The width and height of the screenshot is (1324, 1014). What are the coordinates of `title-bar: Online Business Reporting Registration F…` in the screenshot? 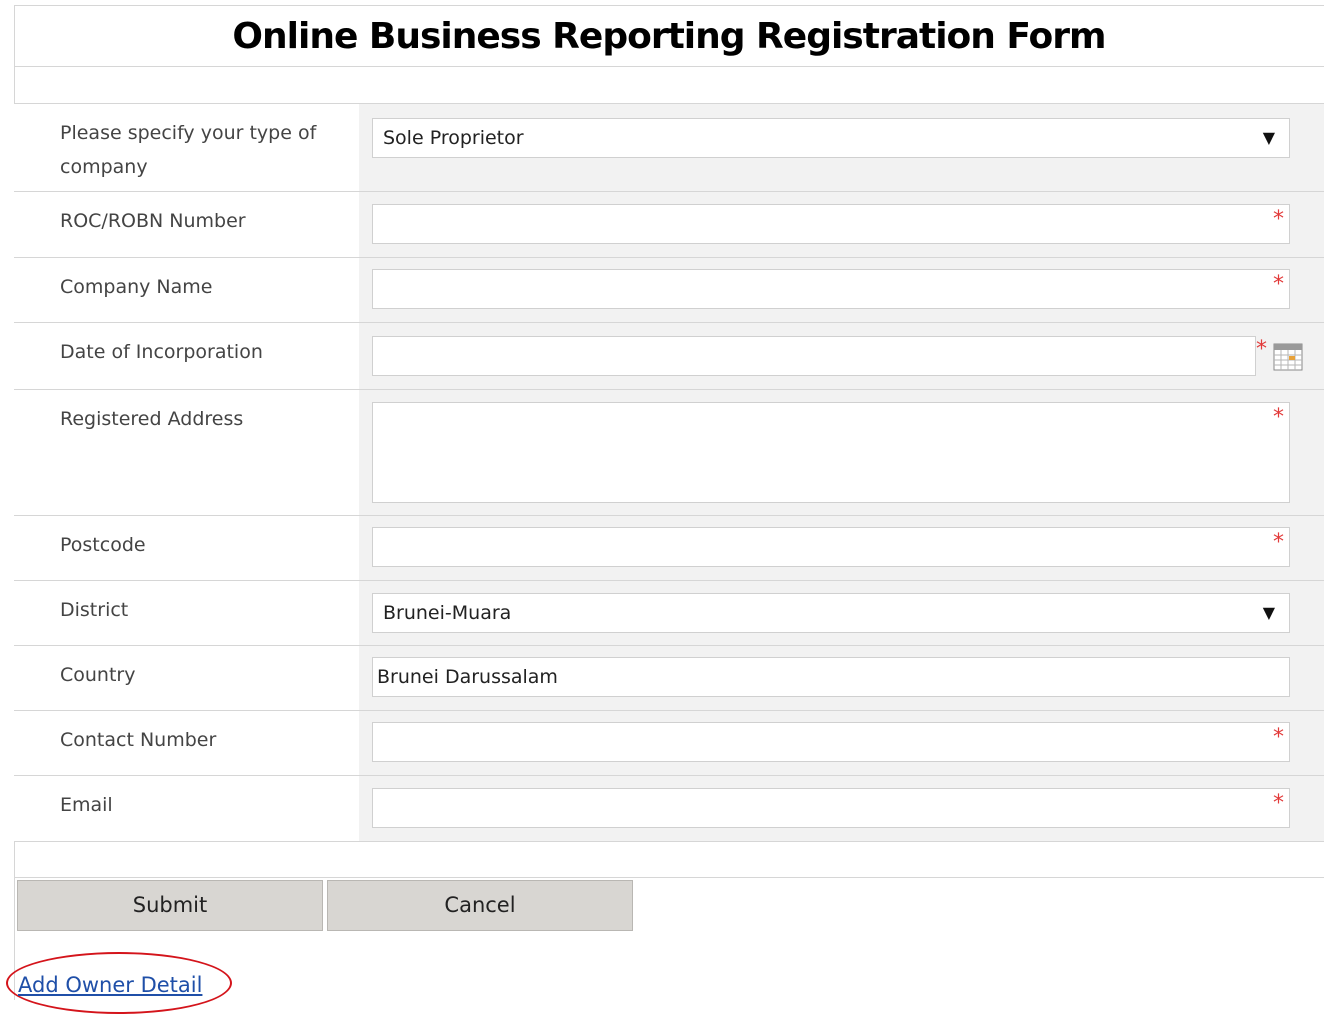 It's located at (669, 36).